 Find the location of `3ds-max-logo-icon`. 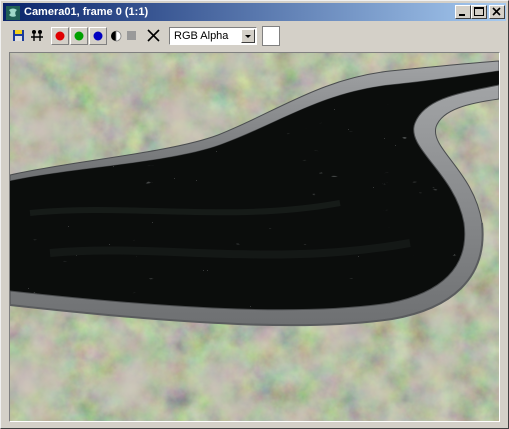

3ds-max-logo-icon is located at coordinates (13, 12).